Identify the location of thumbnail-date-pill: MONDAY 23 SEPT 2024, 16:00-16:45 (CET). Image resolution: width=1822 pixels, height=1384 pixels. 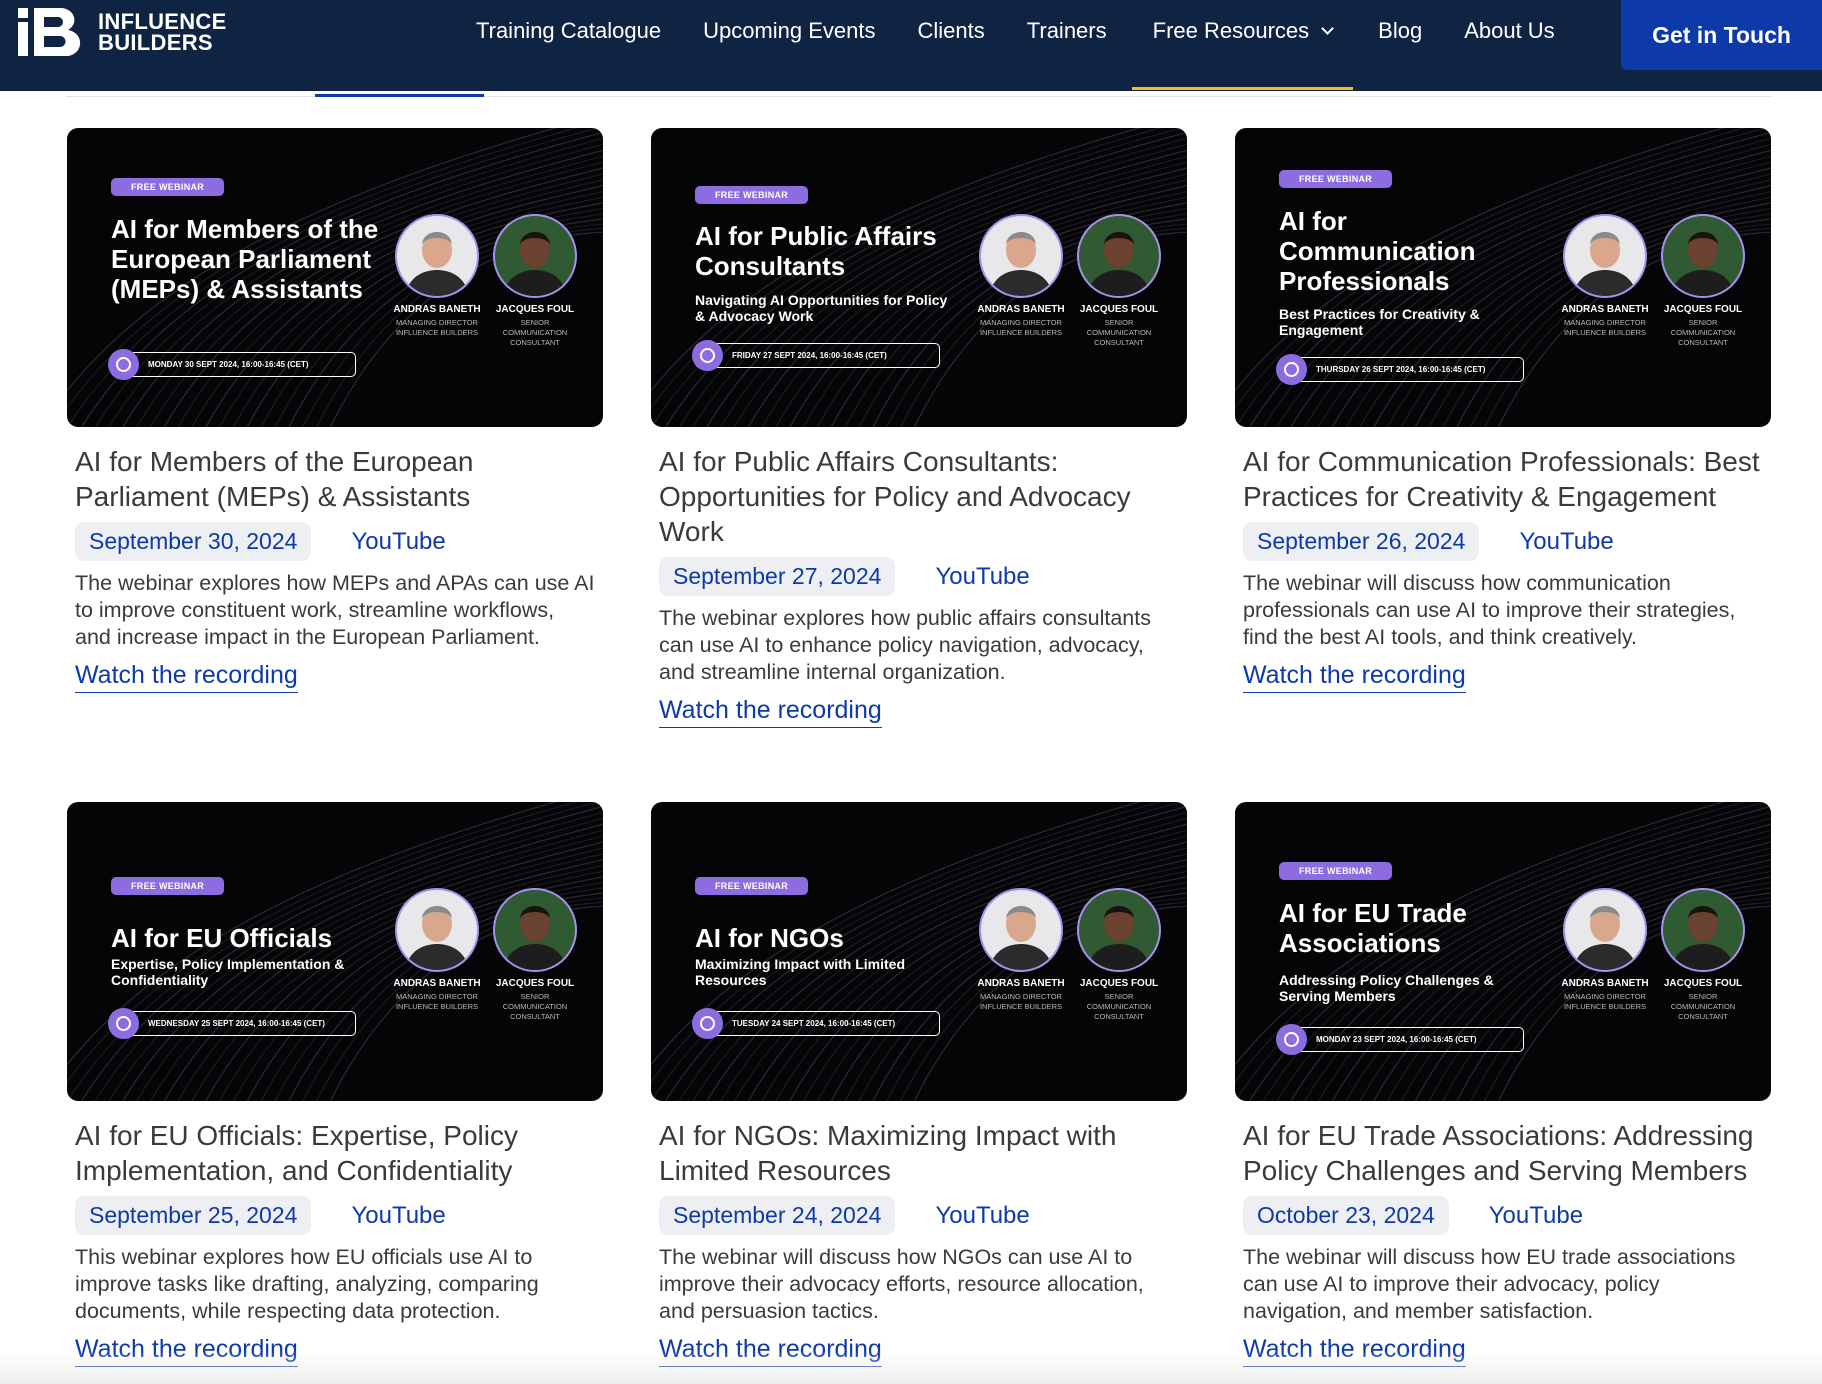
(1400, 1039).